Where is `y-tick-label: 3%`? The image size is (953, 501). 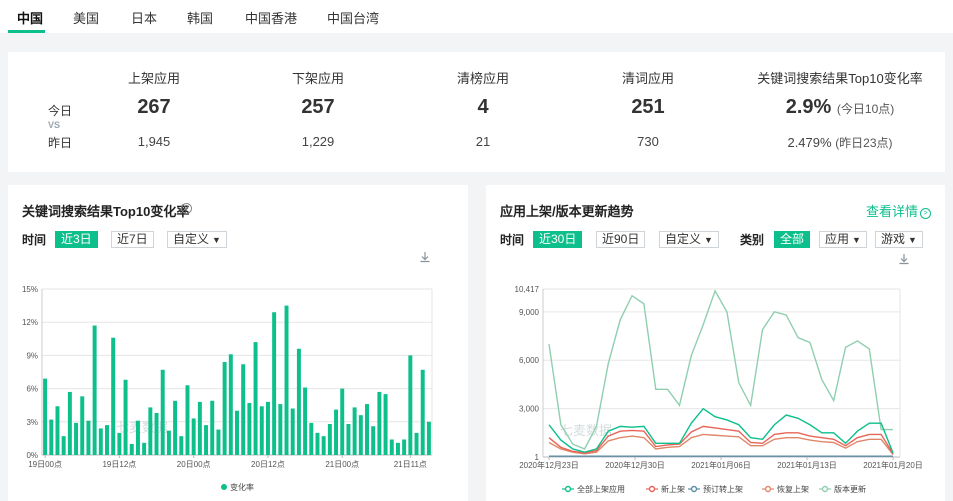 y-tick-label: 3% is located at coordinates (32, 422).